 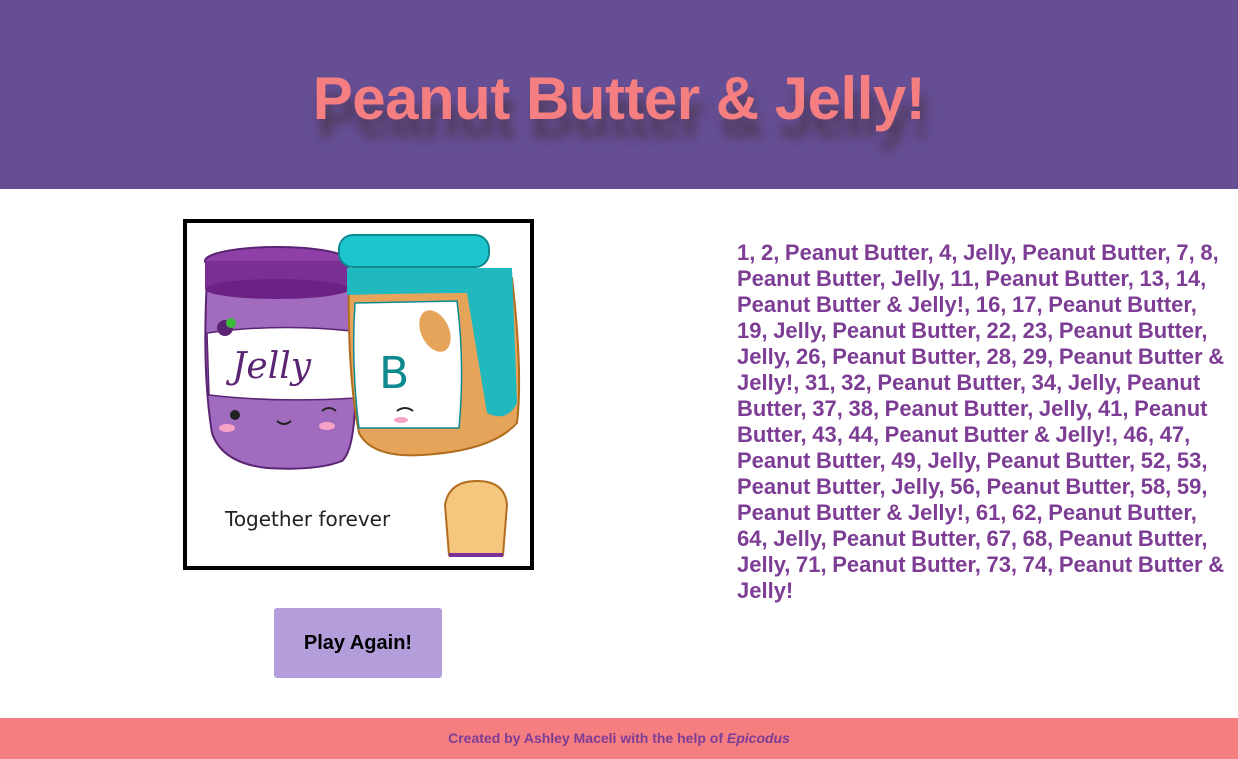 What do you see at coordinates (619, 98) in the screenshot?
I see `page-title: Peanut Butter & Jelly!` at bounding box center [619, 98].